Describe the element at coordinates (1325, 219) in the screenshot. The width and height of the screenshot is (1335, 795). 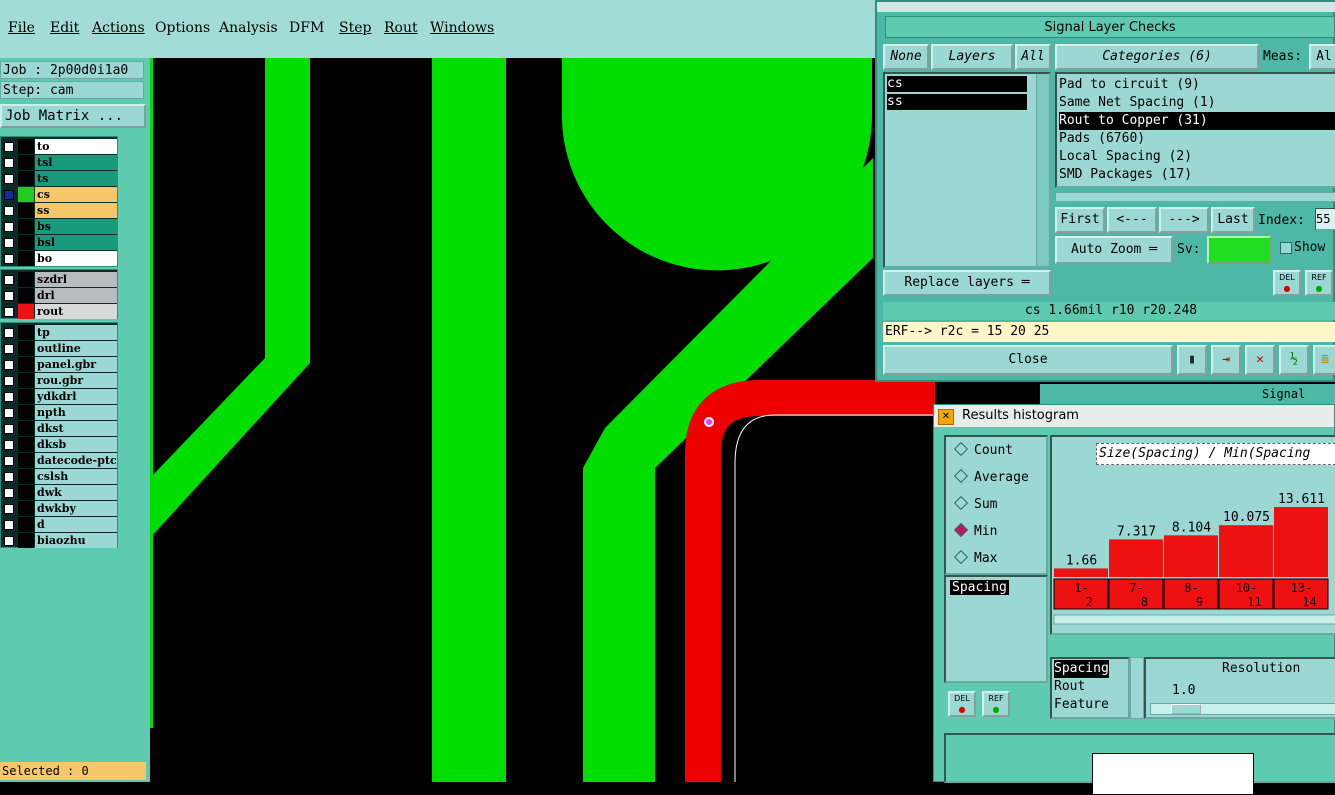
I see `index-input: 55` at that location.